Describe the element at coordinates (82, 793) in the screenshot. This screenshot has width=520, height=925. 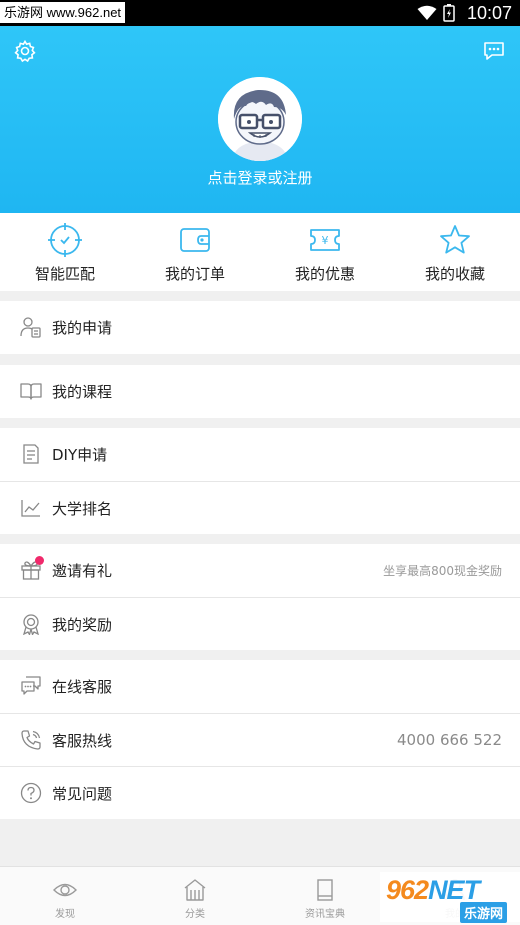
I see `menu-label: 常见问题` at that location.